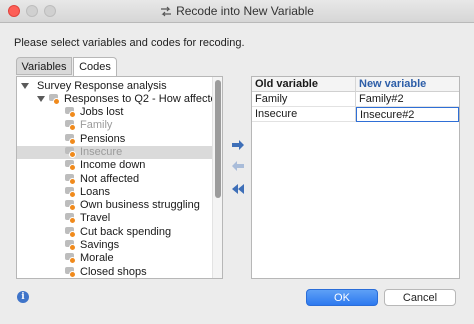 The image size is (474, 324). Describe the element at coordinates (218, 139) in the screenshot. I see `scrollbar-thumb` at that location.